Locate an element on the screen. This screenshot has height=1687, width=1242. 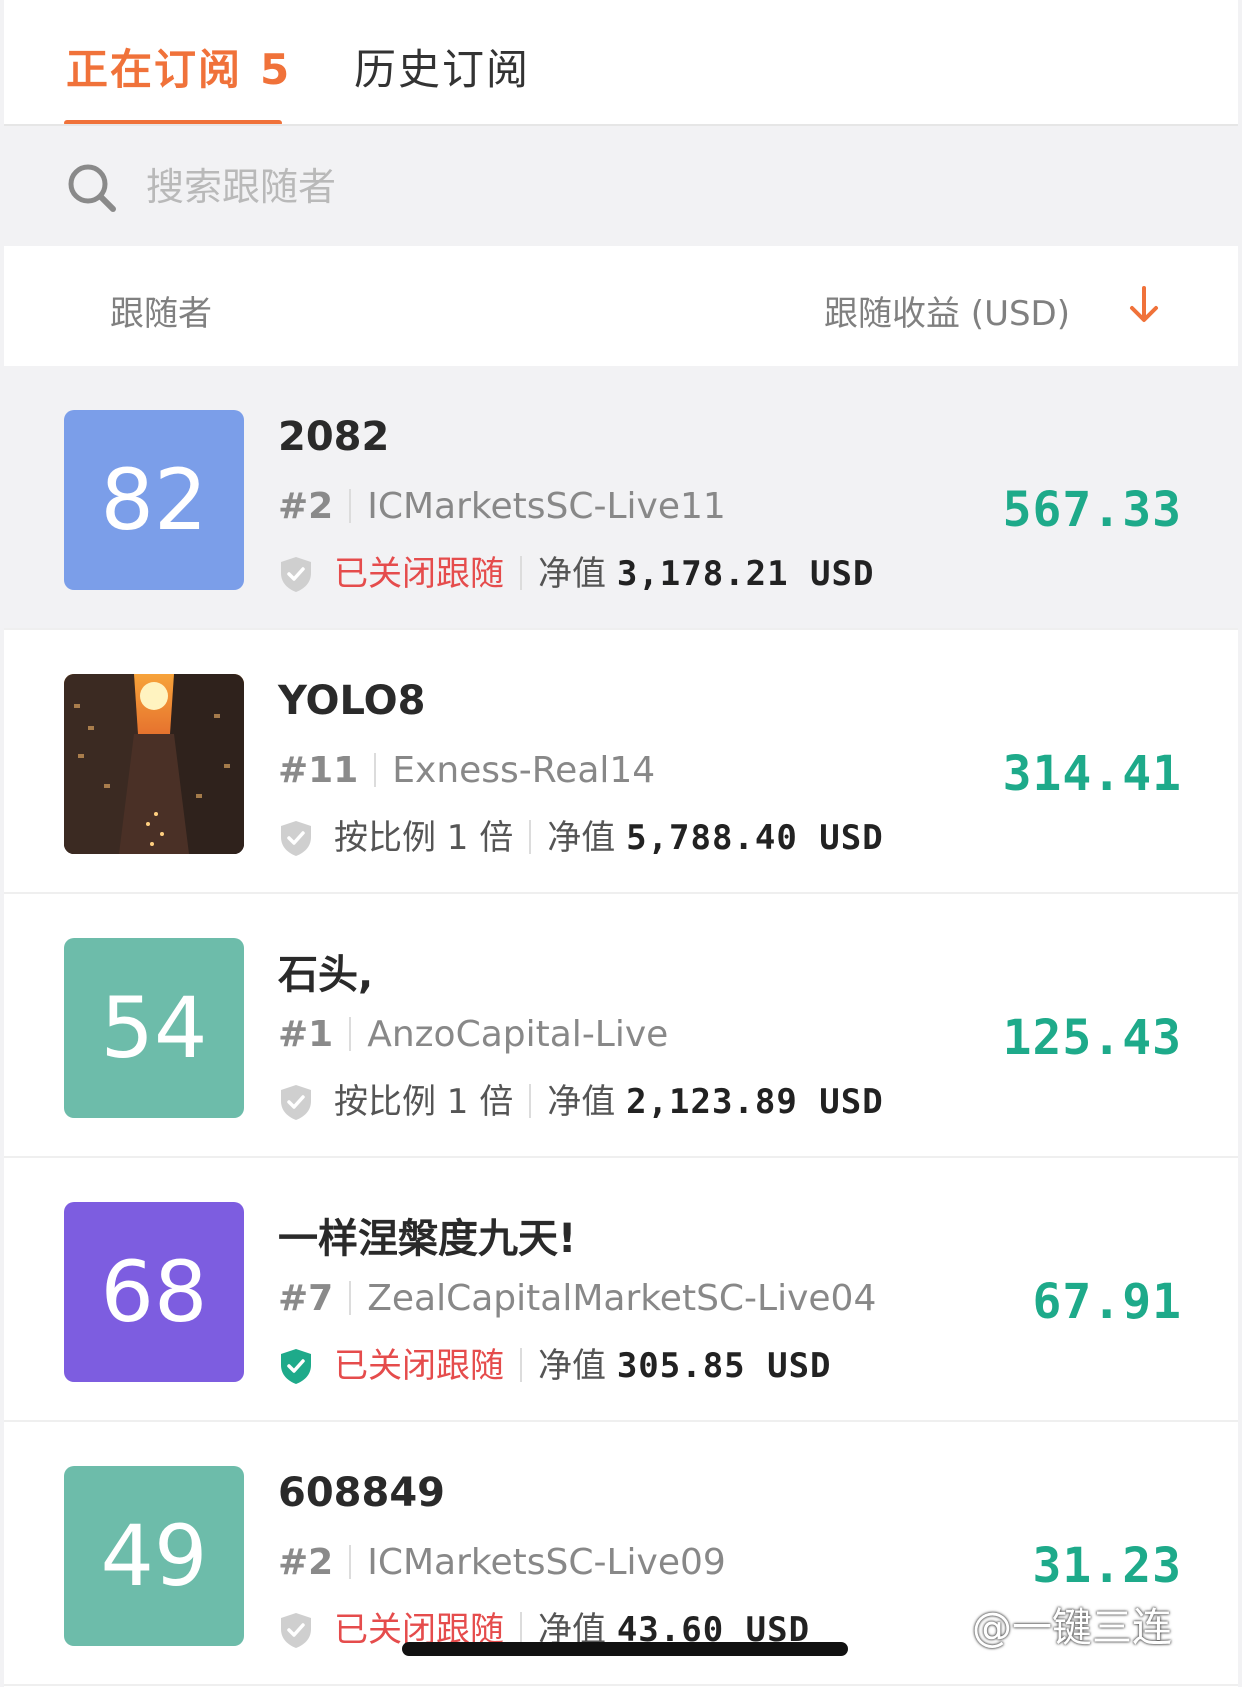
follow-profit: 31.23 is located at coordinates (1107, 1566).